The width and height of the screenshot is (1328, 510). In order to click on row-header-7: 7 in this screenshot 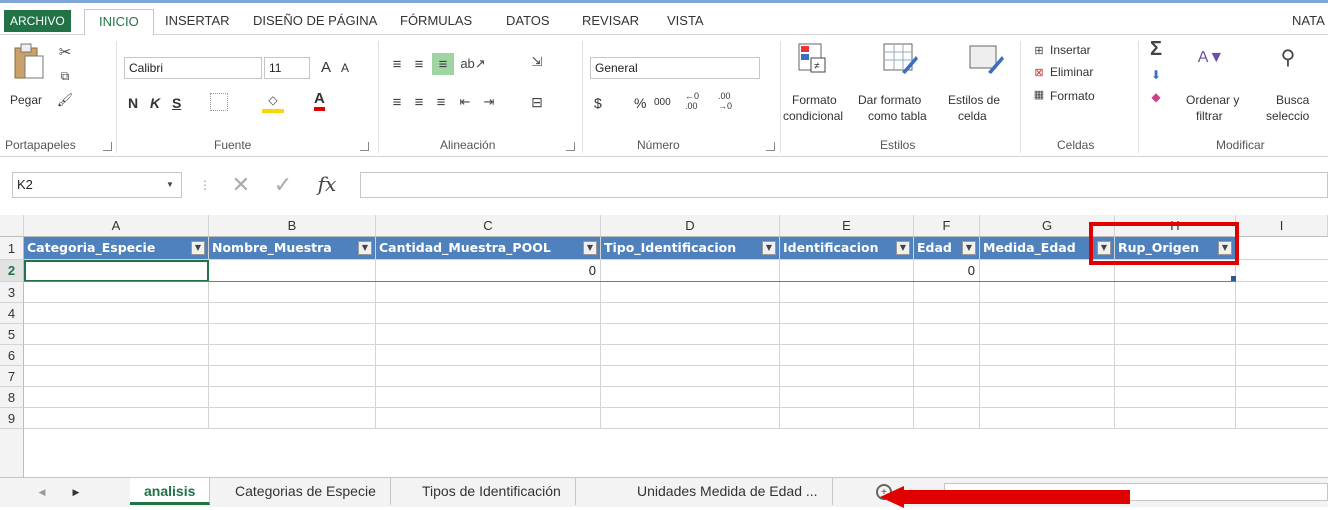, I will do `click(12, 376)`.